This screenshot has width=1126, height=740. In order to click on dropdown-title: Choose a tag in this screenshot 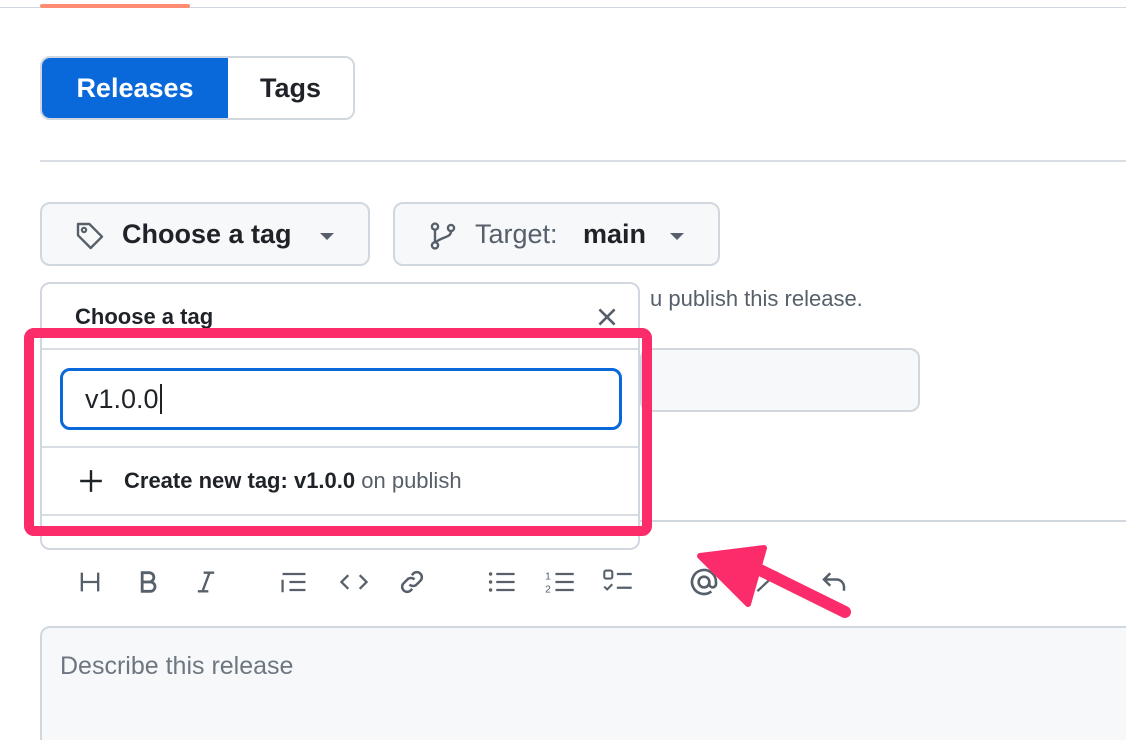, I will do `click(144, 316)`.